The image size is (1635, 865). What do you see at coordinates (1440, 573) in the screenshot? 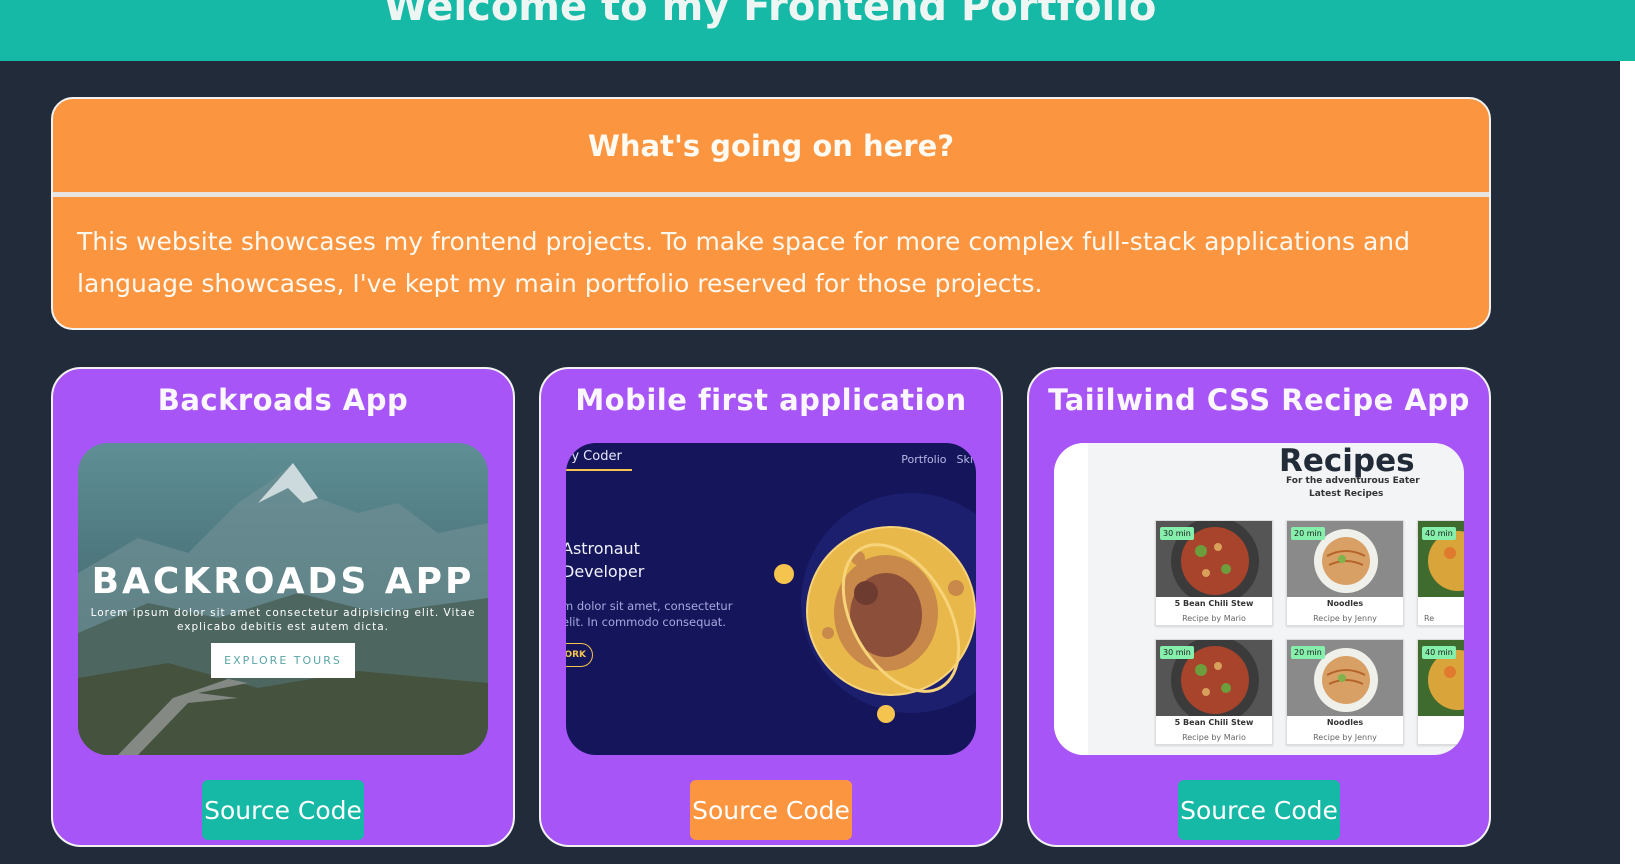
I see `recipe-card: 40 min Re` at bounding box center [1440, 573].